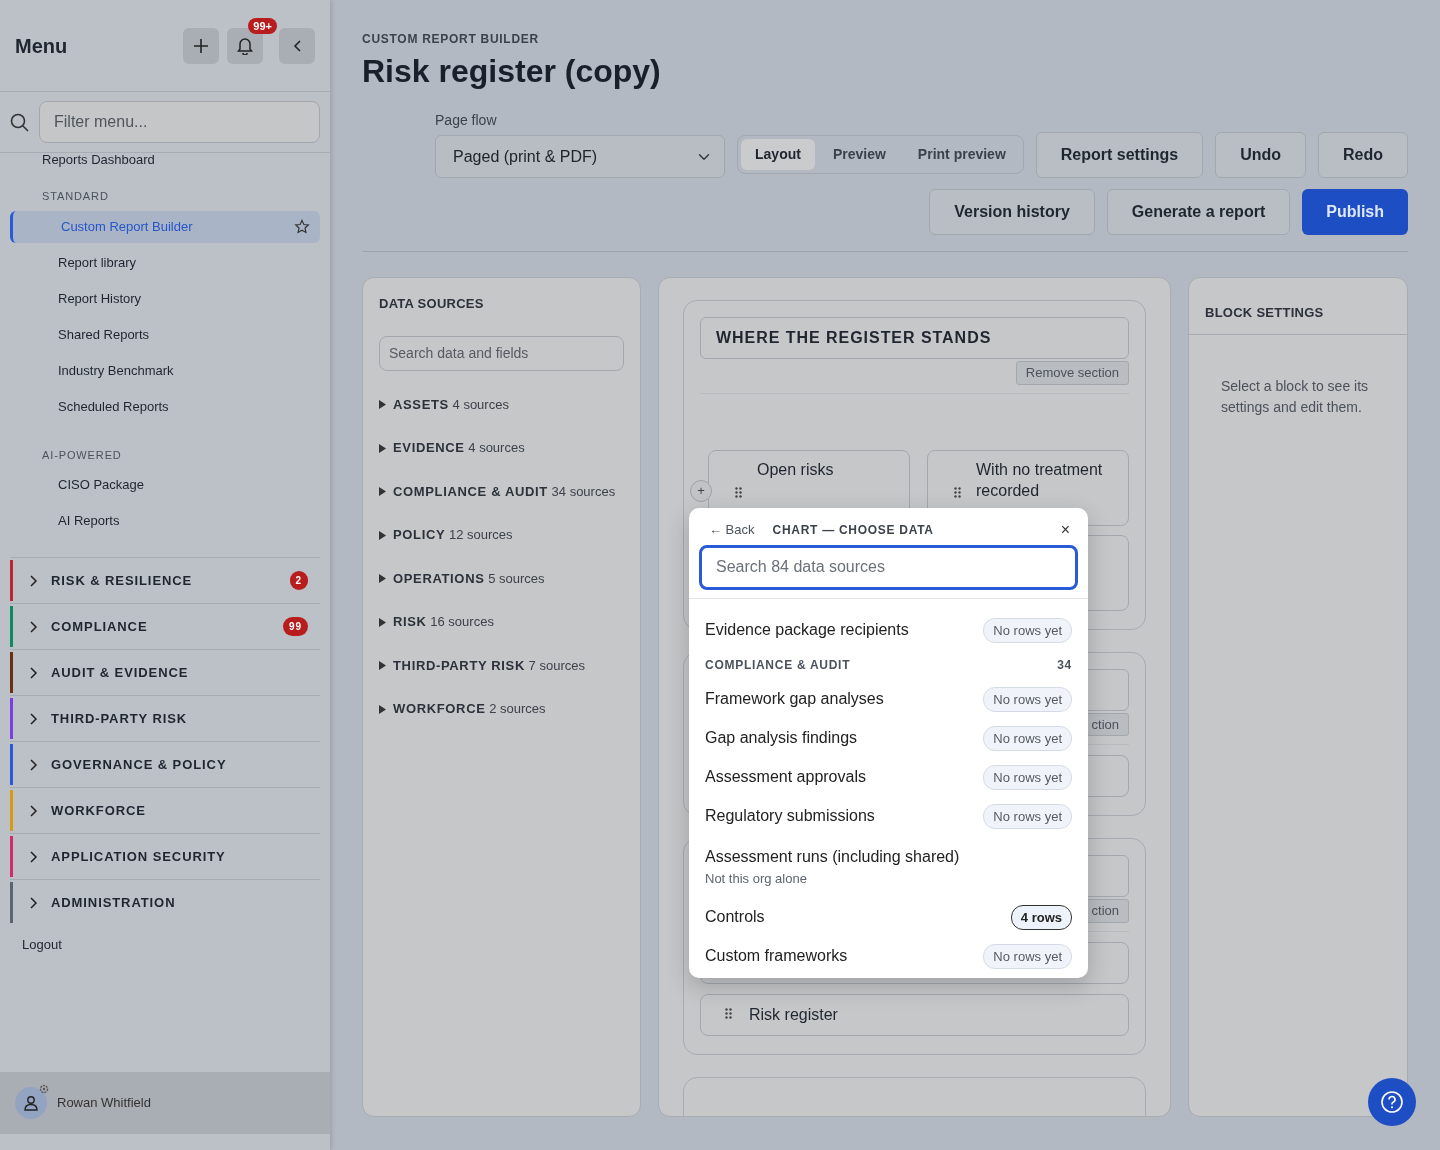  I want to click on hint-text: Select a block to see its settings and edit them., so click(1295, 396).